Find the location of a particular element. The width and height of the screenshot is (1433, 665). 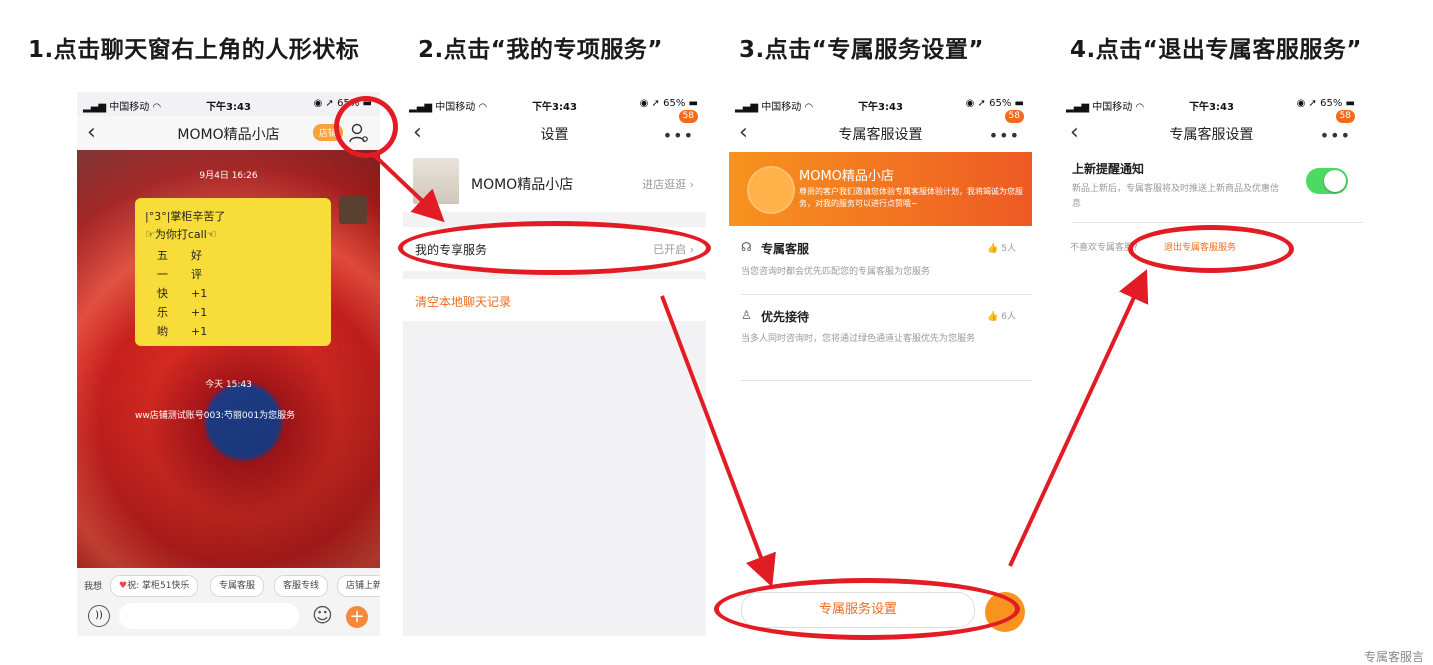

watermark: 专属客服言 is located at coordinates (1394, 657).